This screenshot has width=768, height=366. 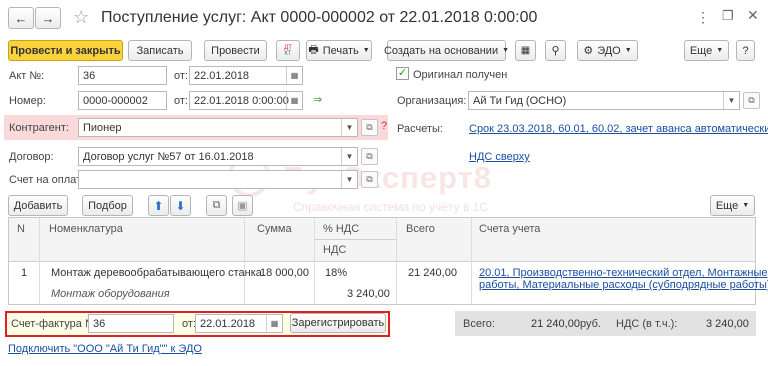 I want to click on row-n: 1, so click(x=24, y=273).